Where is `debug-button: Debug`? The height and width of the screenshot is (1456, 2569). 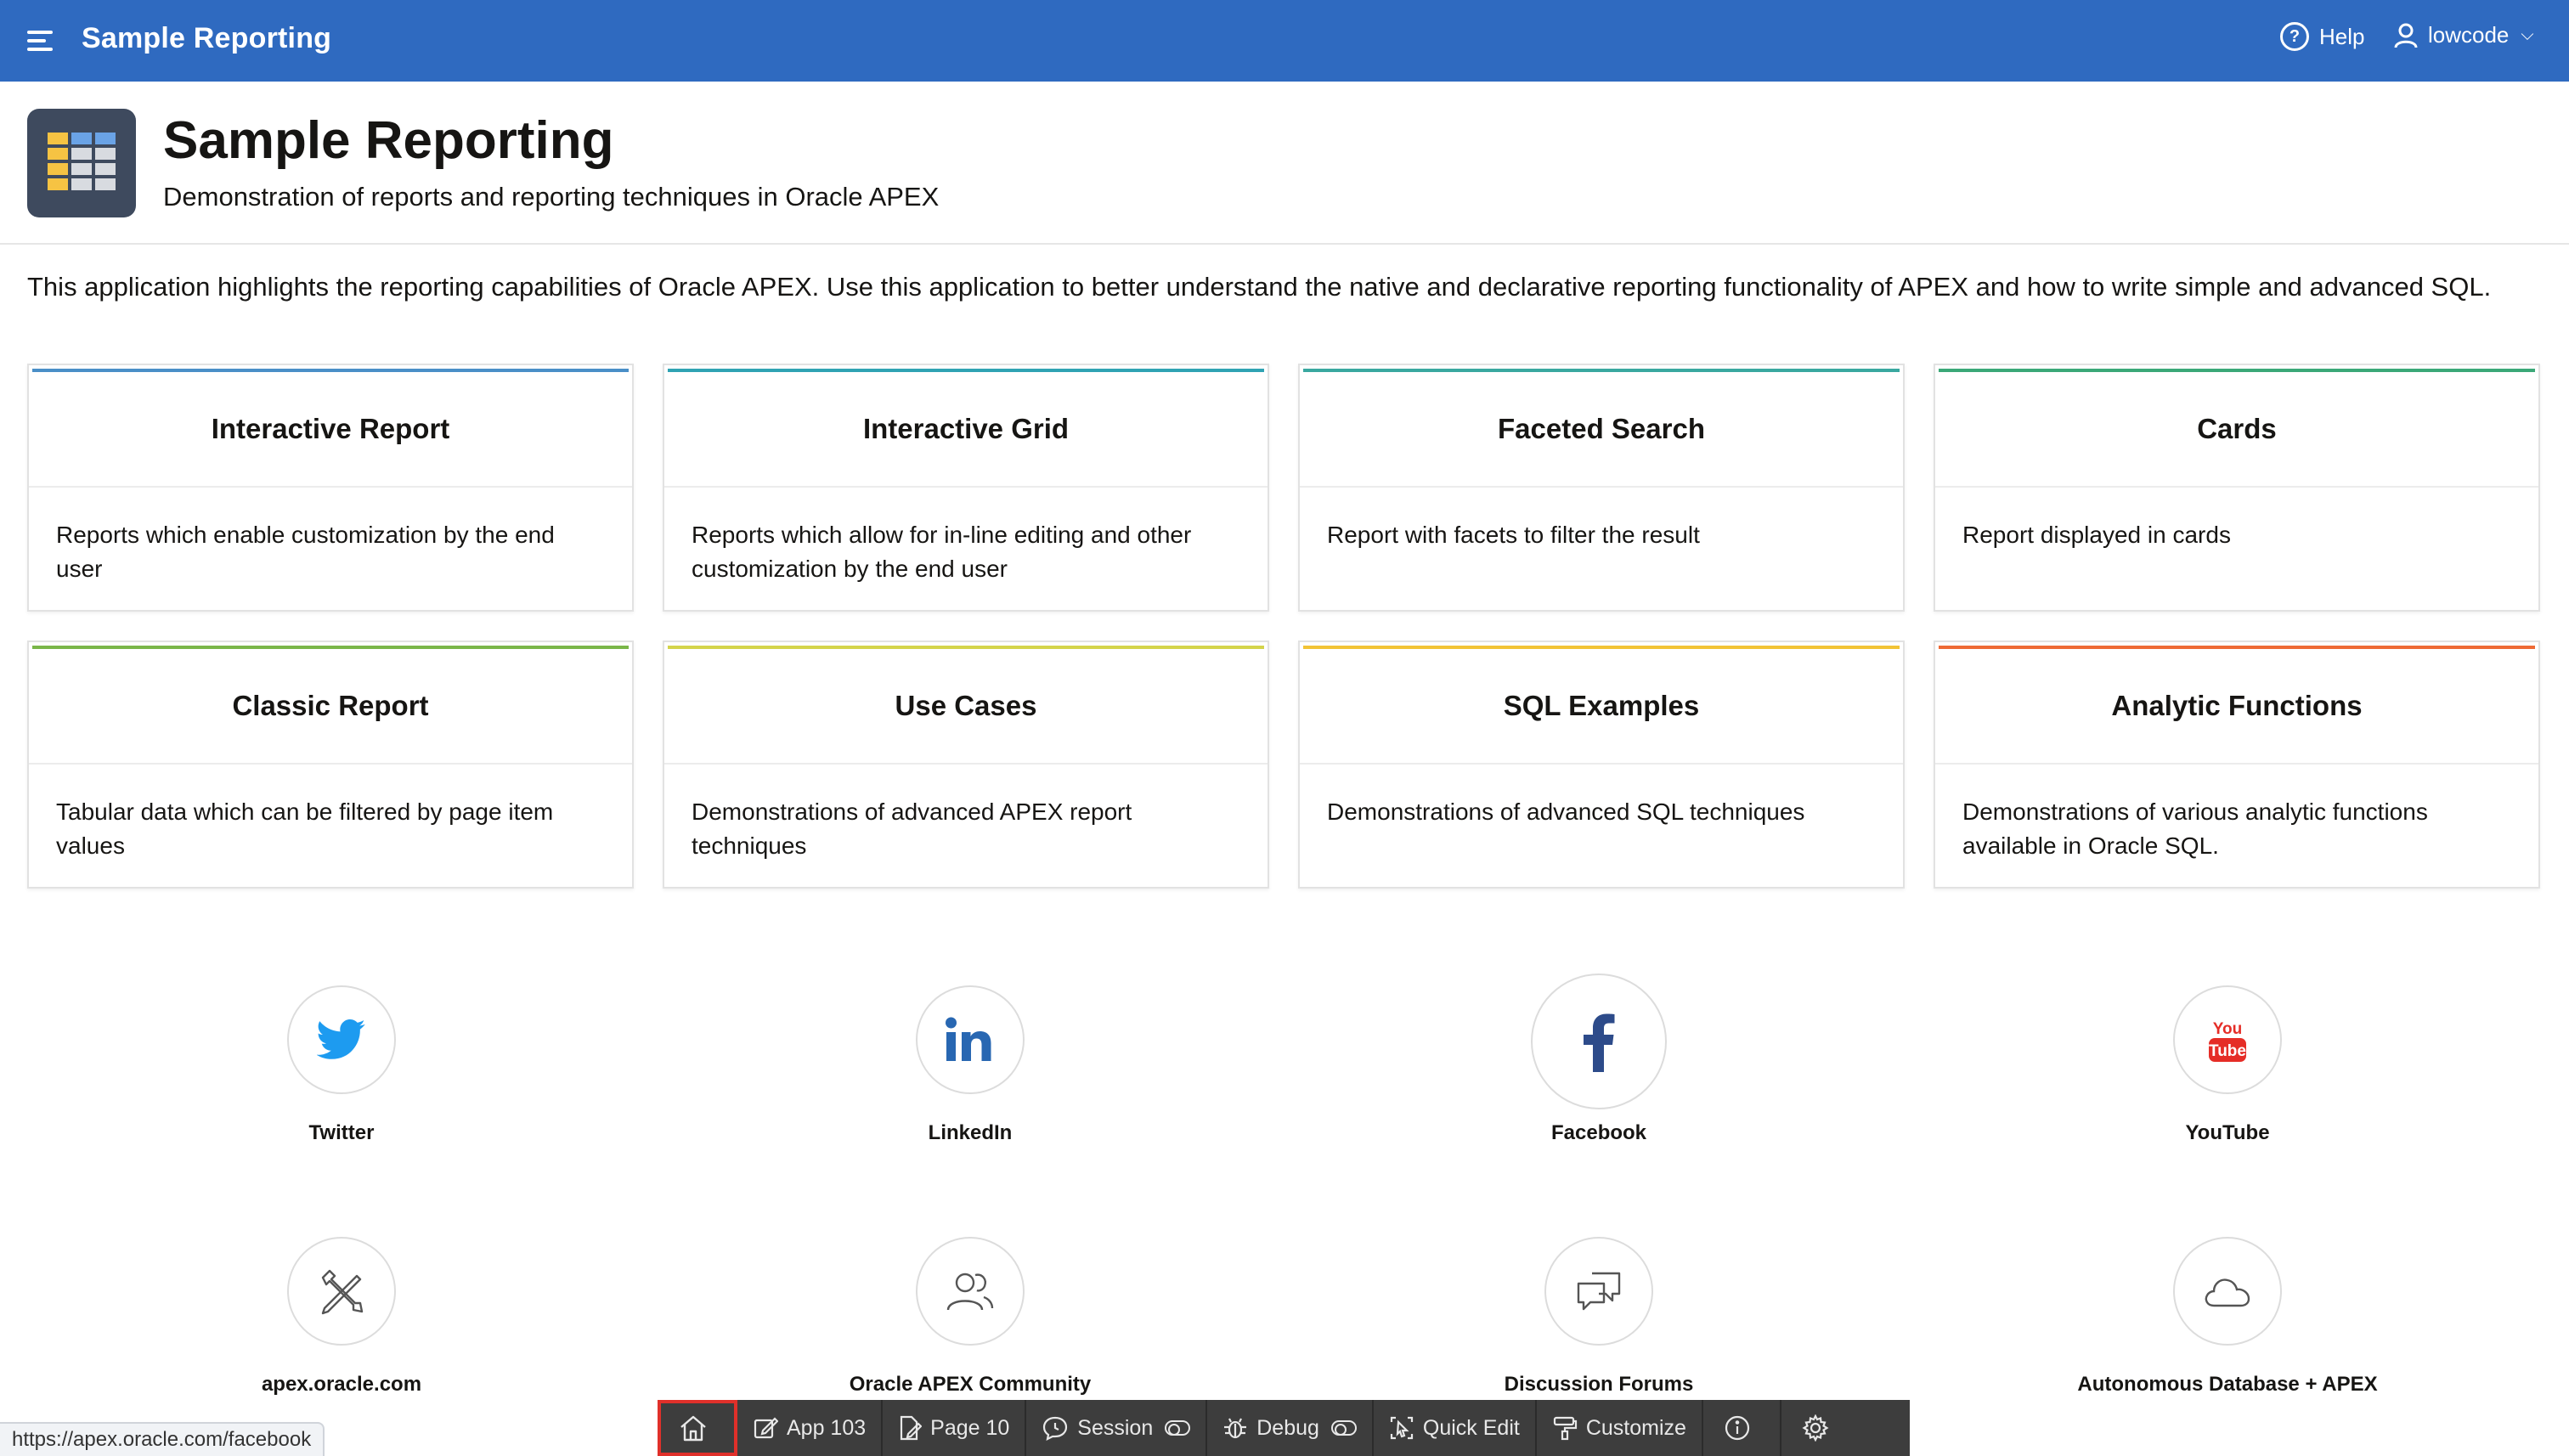 debug-button: Debug is located at coordinates (1291, 1428).